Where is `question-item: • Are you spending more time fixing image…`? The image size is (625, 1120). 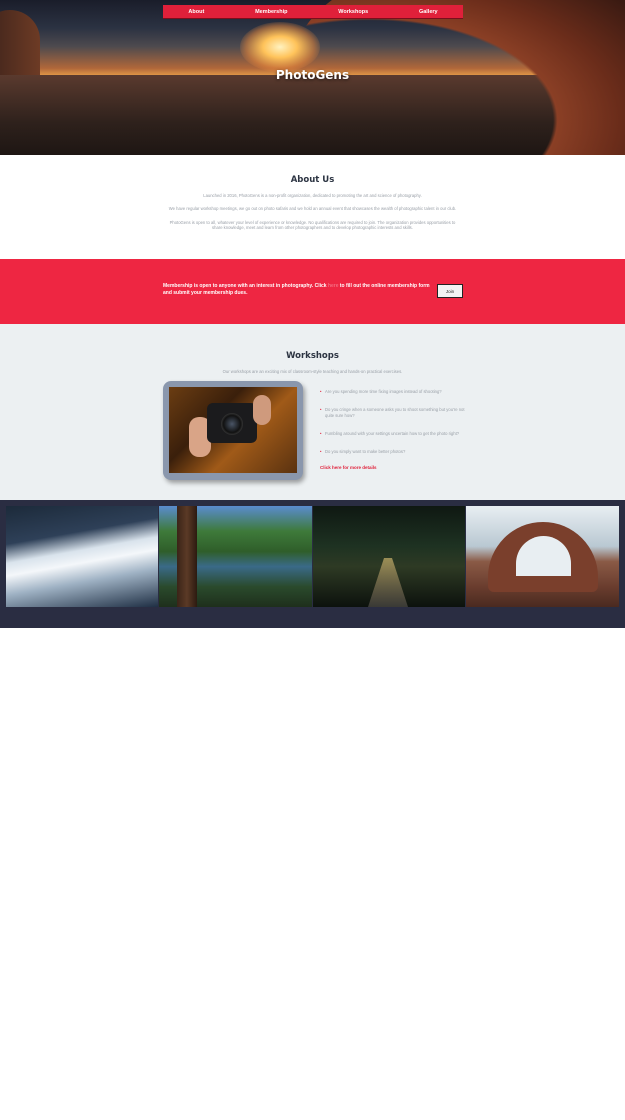
question-item: • Are you spending more time fixing image… is located at coordinates (392, 391).